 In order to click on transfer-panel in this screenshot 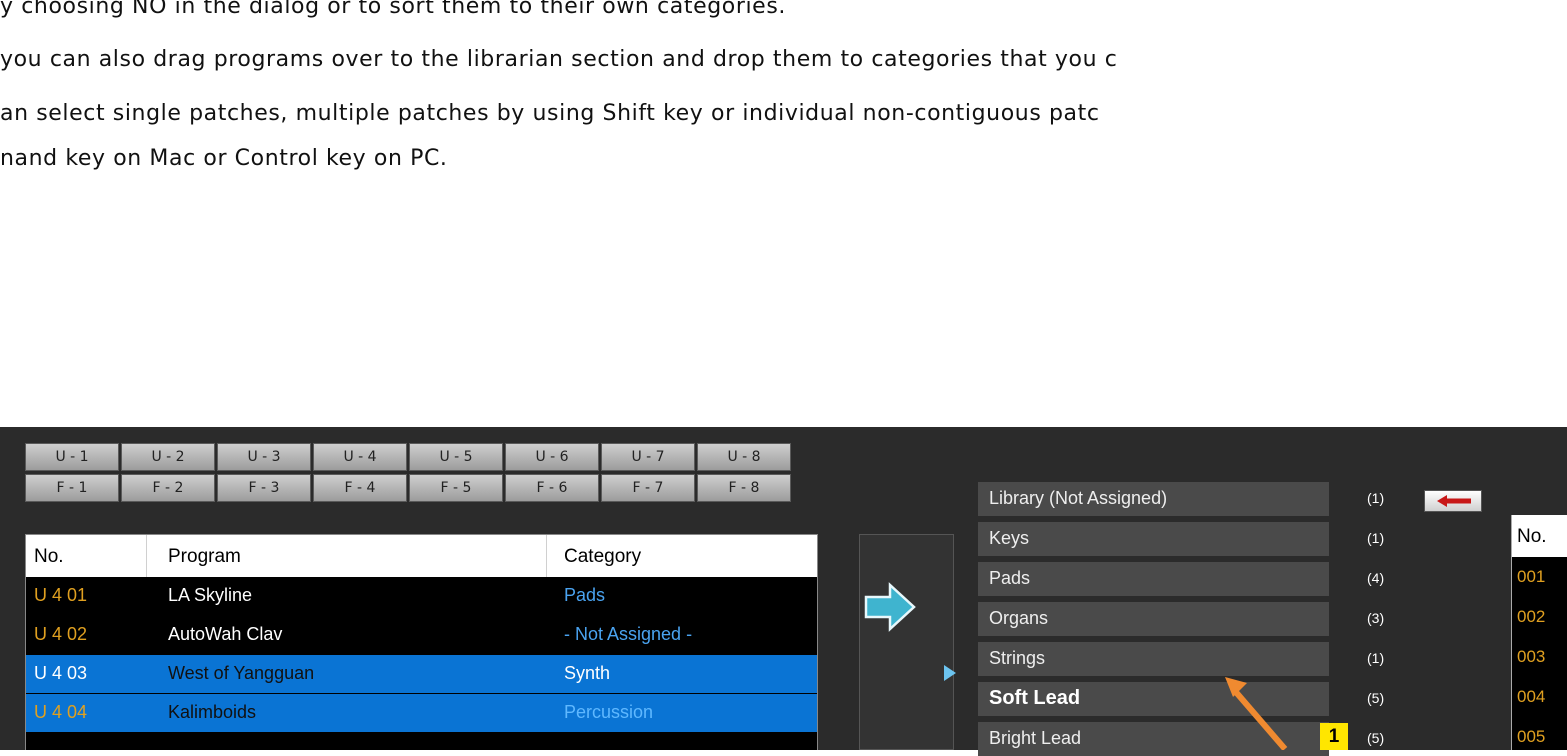, I will do `click(906, 642)`.